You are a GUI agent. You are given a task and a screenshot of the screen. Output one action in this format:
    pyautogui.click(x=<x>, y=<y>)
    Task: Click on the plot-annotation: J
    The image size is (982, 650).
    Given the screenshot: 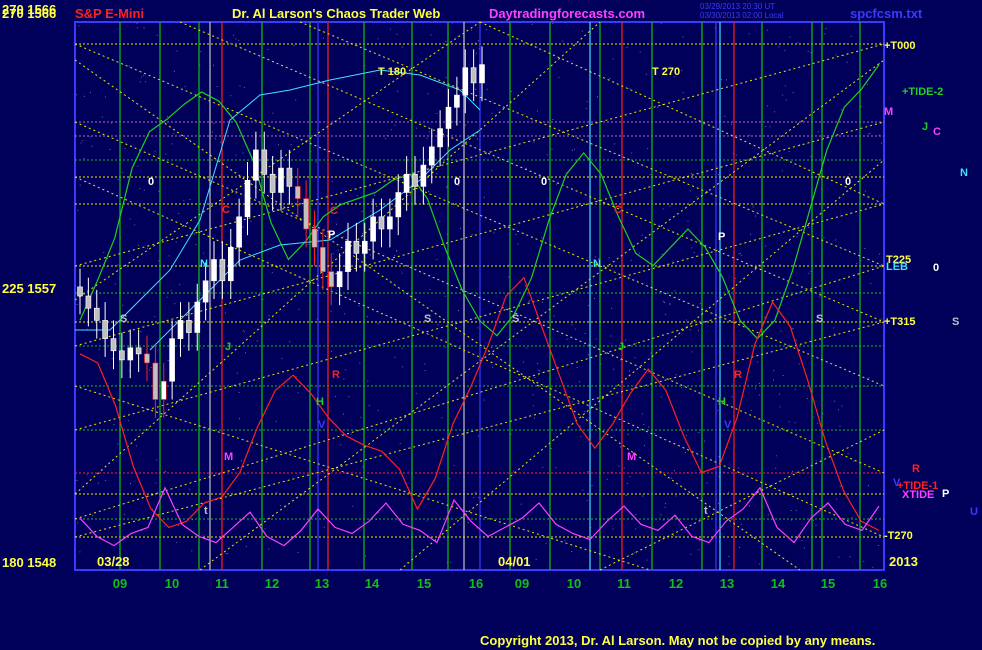 What is the action you would take?
    pyautogui.click(x=228, y=347)
    